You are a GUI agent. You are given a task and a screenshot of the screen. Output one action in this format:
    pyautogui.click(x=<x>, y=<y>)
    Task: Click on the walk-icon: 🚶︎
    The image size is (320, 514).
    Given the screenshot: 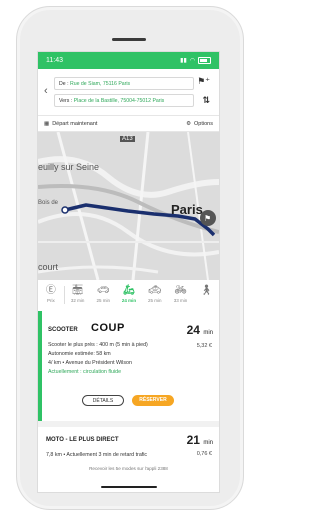 What is the action you would take?
    pyautogui.click(x=206, y=290)
    